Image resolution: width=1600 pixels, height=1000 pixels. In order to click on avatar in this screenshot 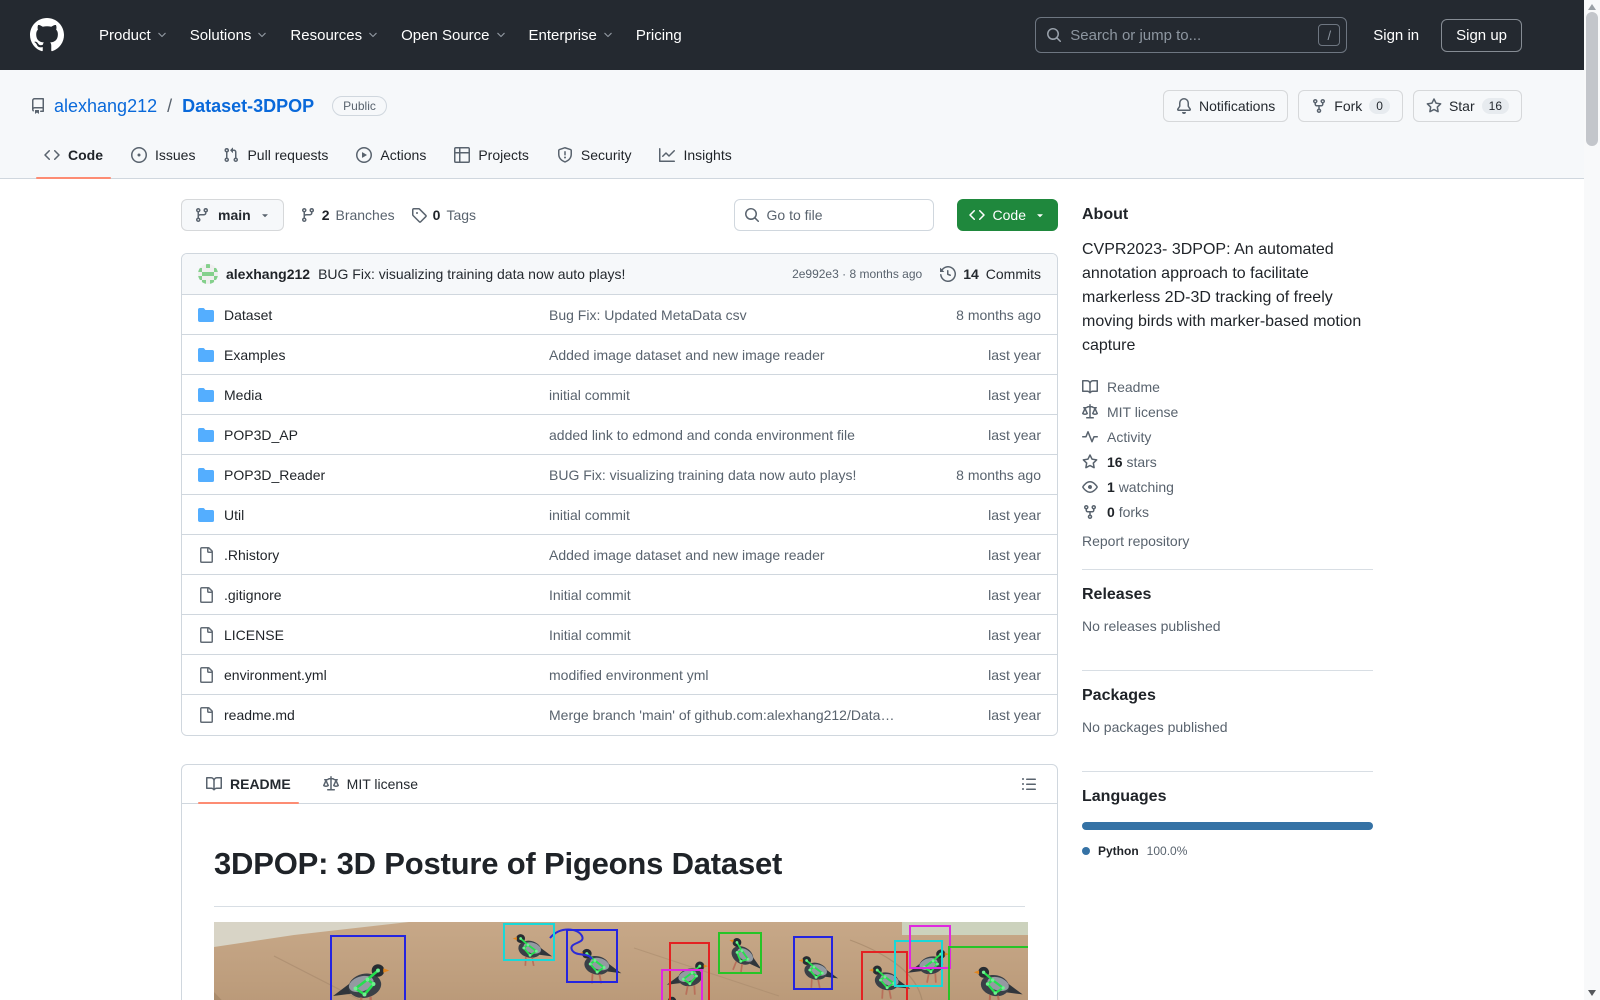, I will do `click(208, 274)`.